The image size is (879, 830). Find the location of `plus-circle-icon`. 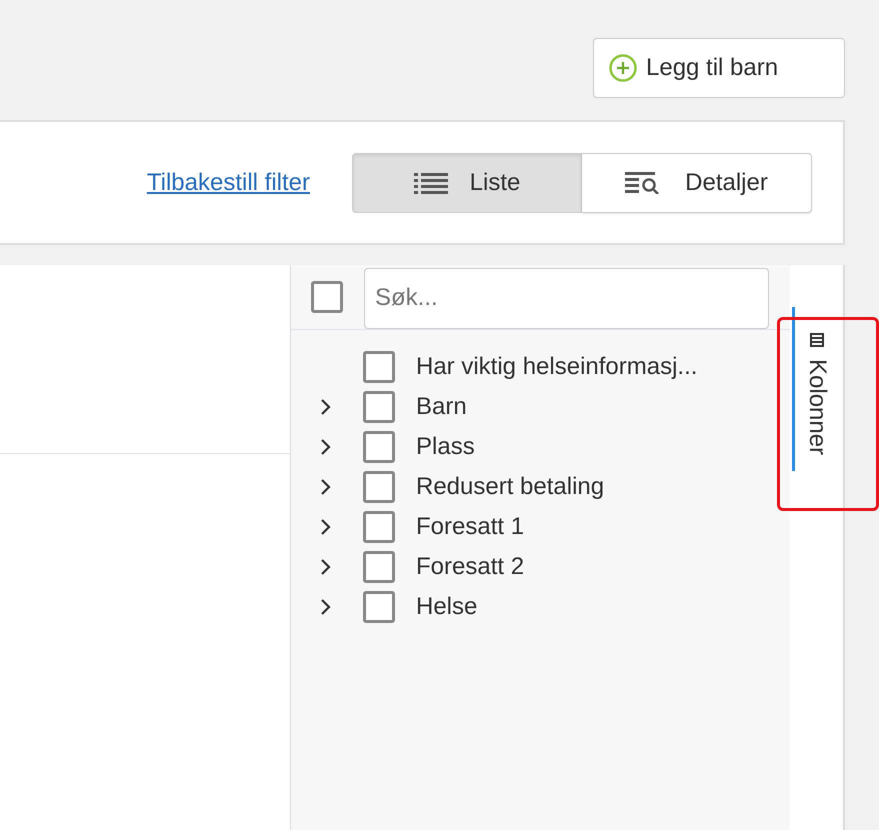

plus-circle-icon is located at coordinates (623, 68).